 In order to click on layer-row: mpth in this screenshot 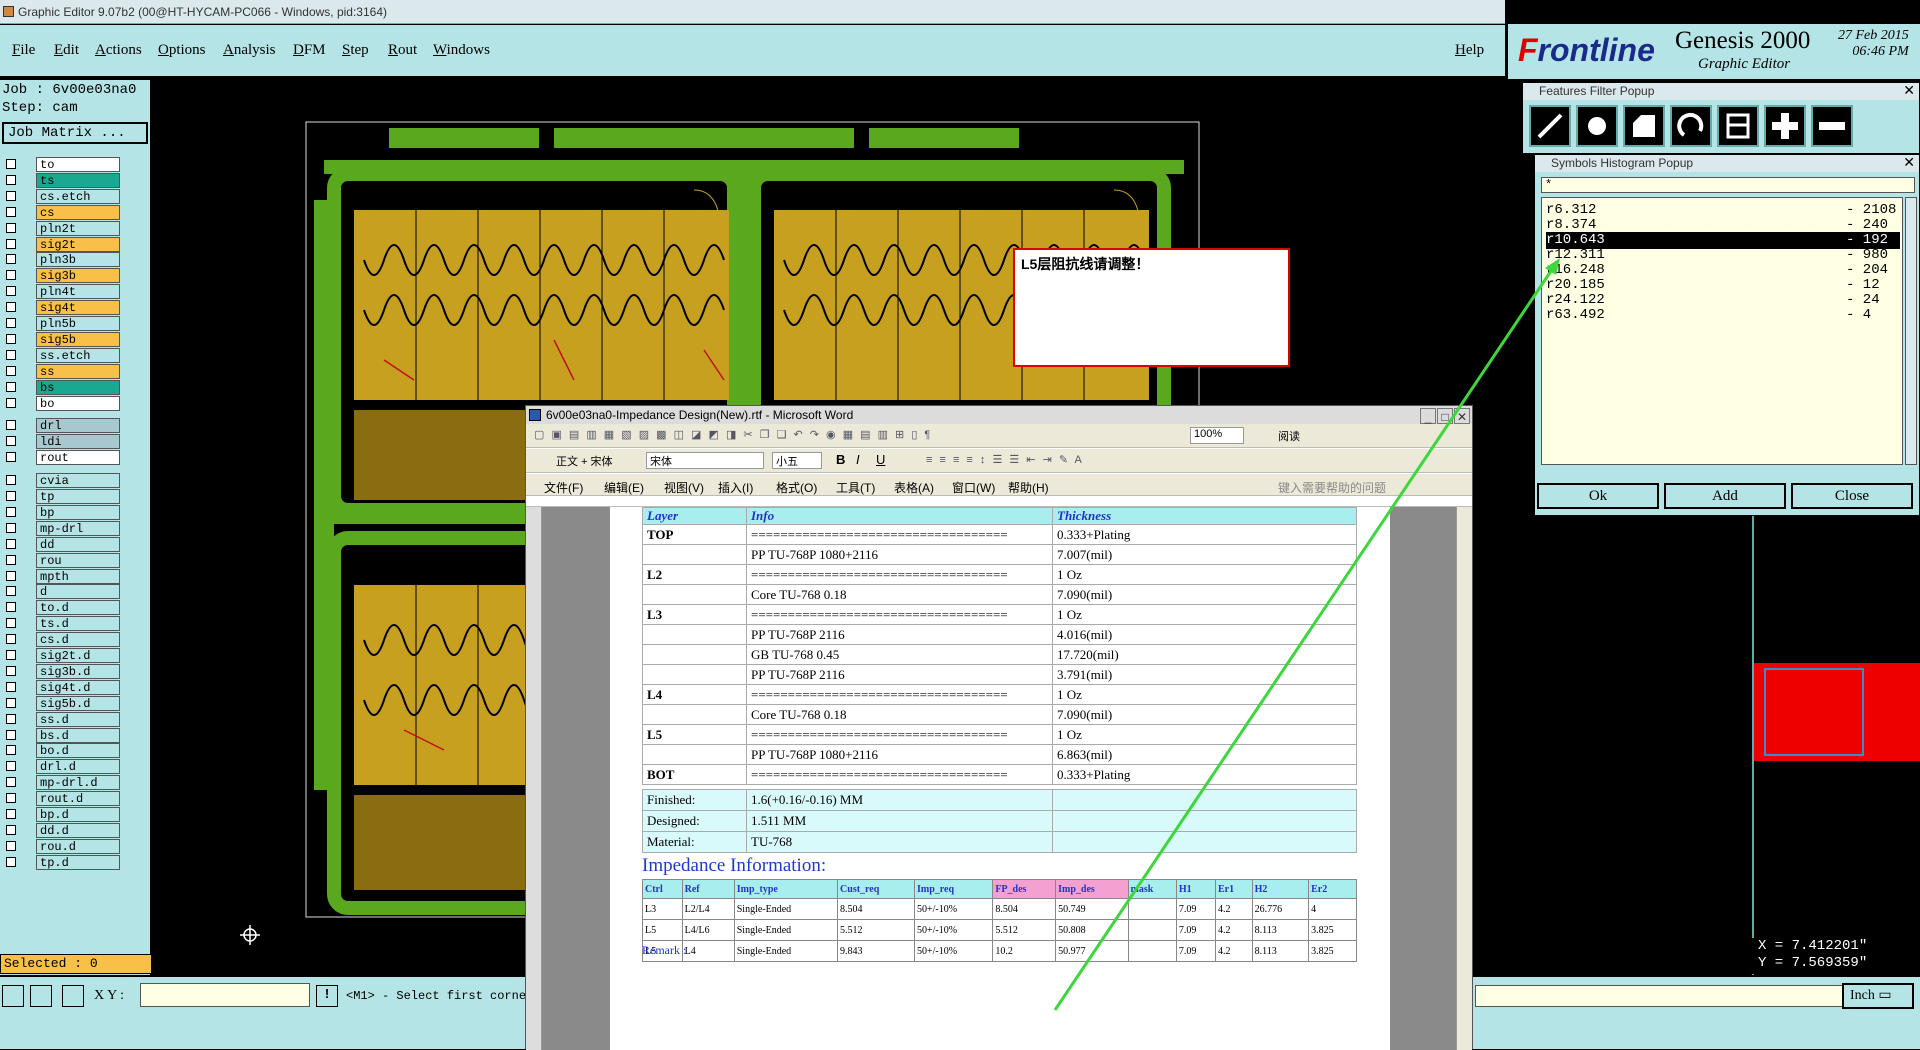, I will do `click(61, 576)`.